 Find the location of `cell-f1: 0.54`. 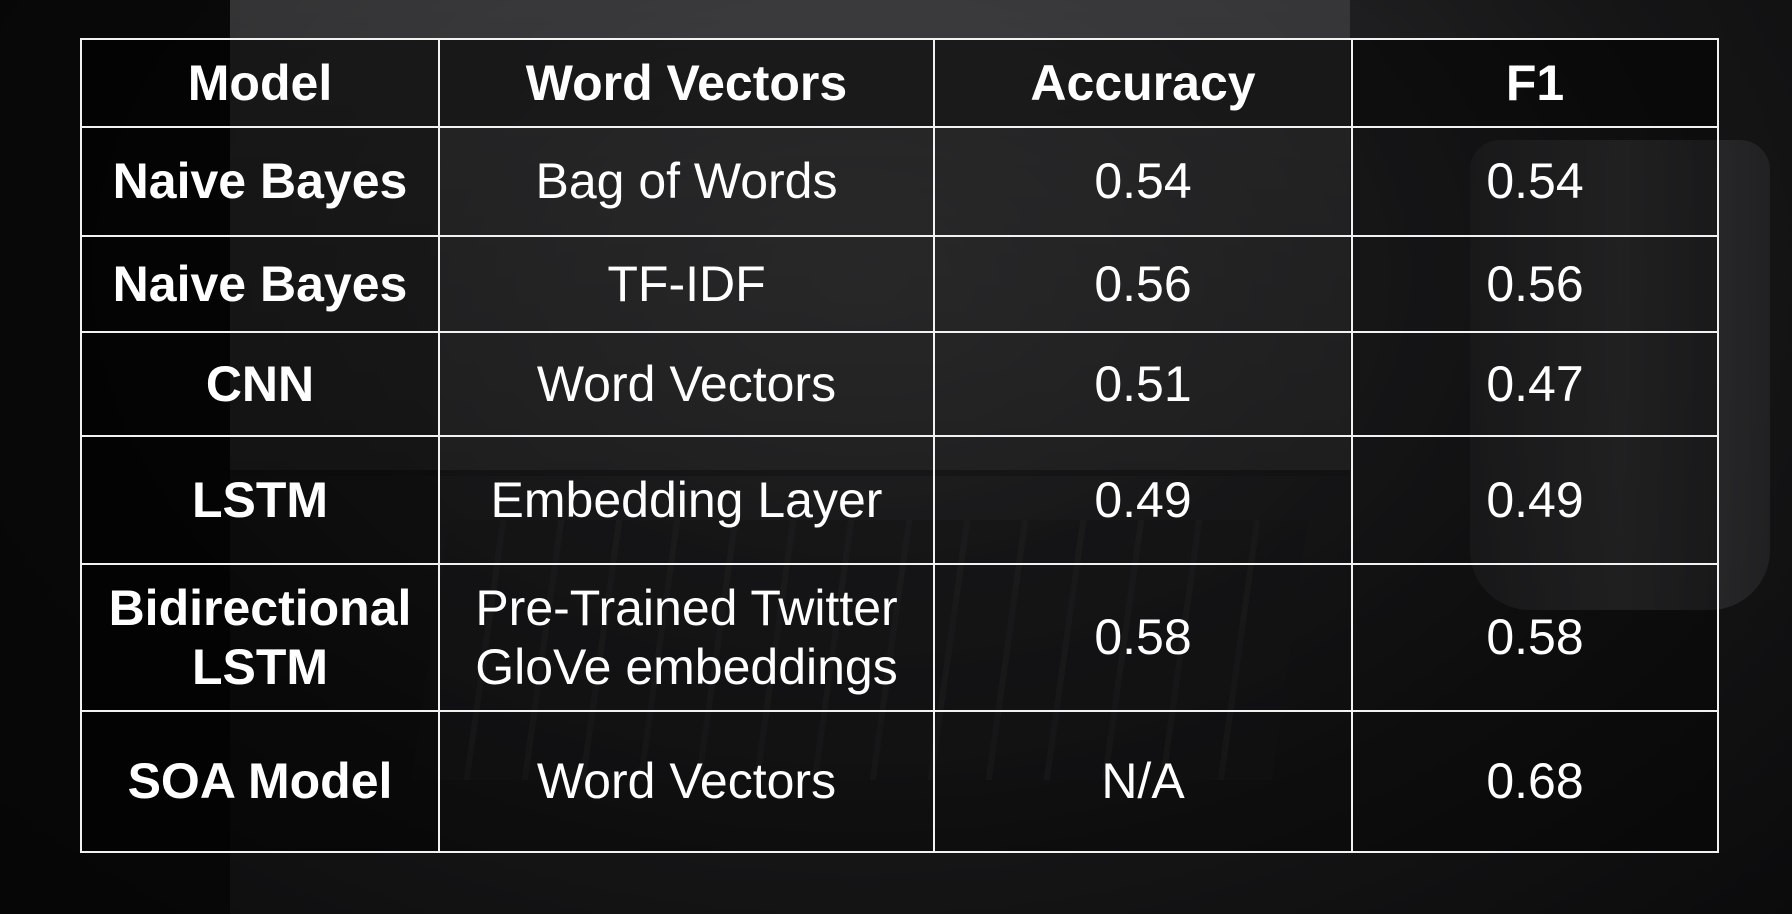

cell-f1: 0.54 is located at coordinates (1535, 181).